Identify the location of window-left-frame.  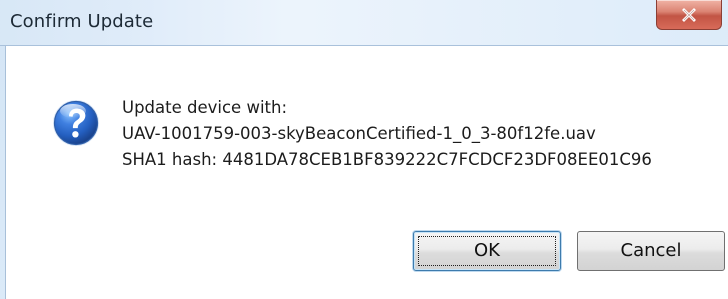
(3, 172).